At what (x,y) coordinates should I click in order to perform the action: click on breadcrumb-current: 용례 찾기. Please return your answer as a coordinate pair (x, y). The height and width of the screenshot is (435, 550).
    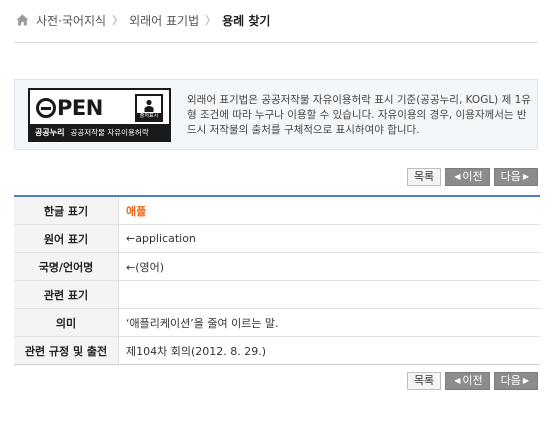
    Looking at the image, I should click on (246, 20).